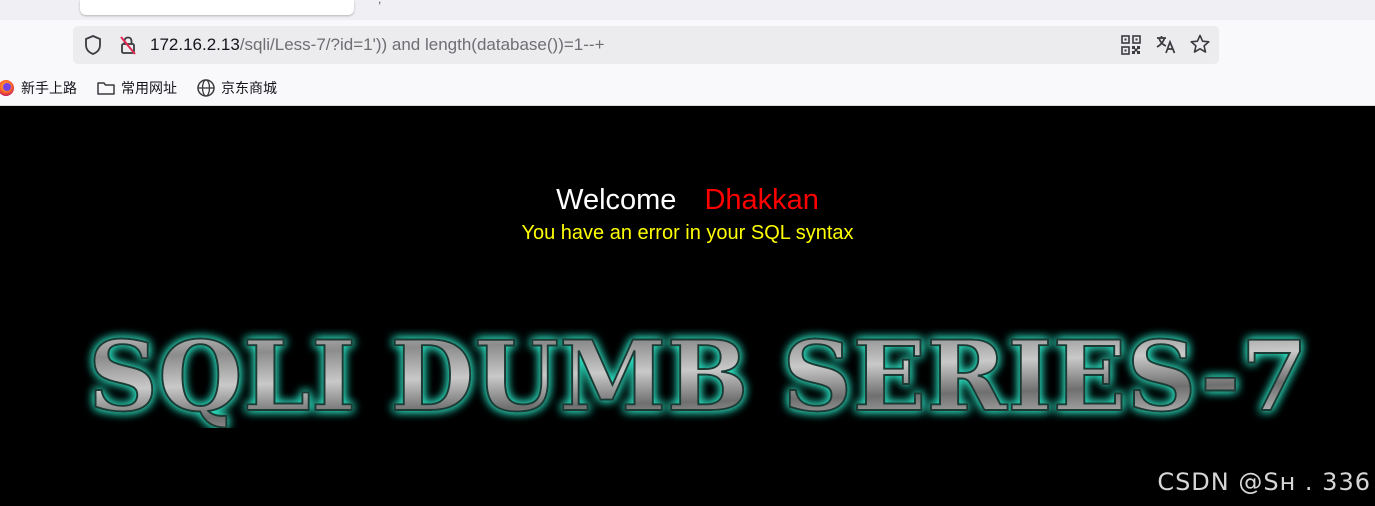 The width and height of the screenshot is (1375, 506). Describe the element at coordinates (195, 44) in the screenshot. I see `url-host: 172.16.2.13` at that location.